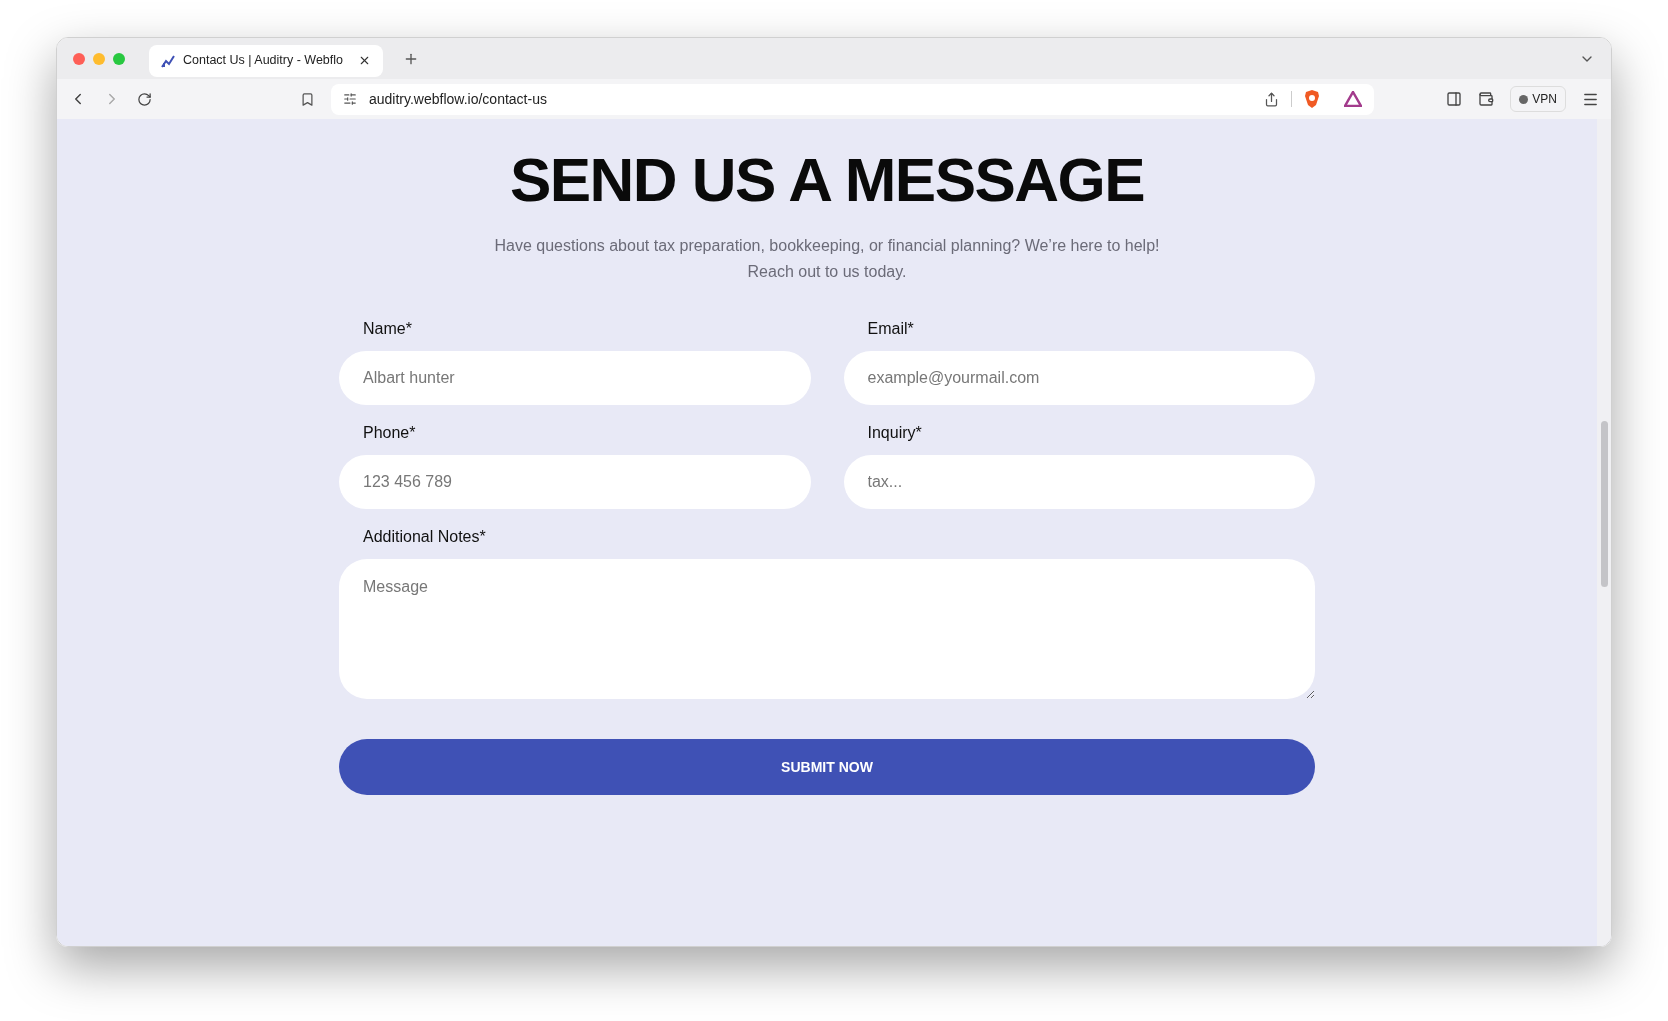  I want to click on triangle-icon, so click(1353, 99).